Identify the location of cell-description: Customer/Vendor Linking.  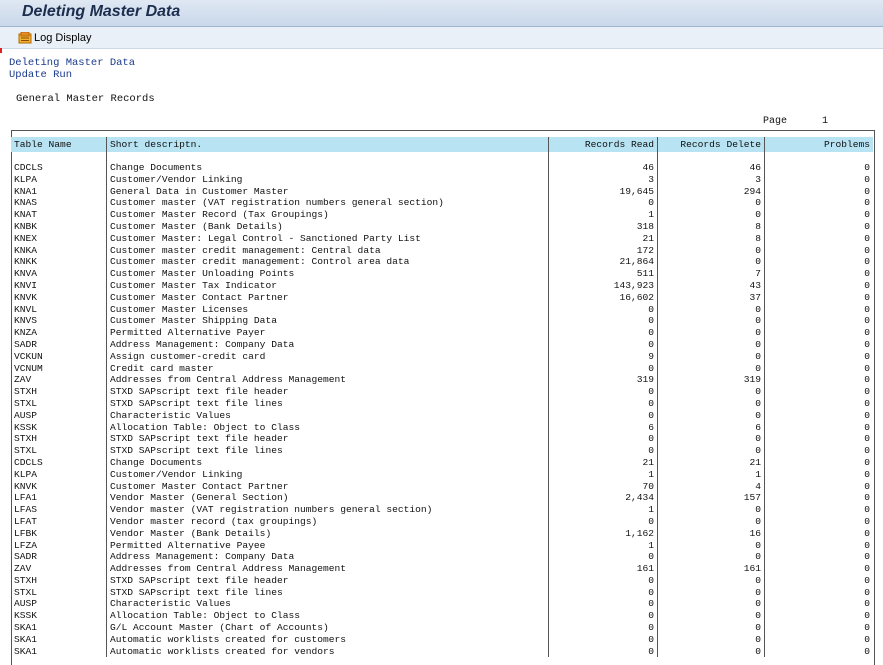
(327, 179).